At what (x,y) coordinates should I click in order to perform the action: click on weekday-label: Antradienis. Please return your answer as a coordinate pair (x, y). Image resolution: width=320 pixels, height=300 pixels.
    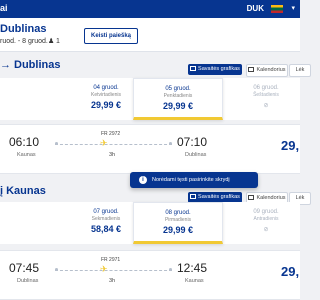
    Looking at the image, I should click on (266, 219).